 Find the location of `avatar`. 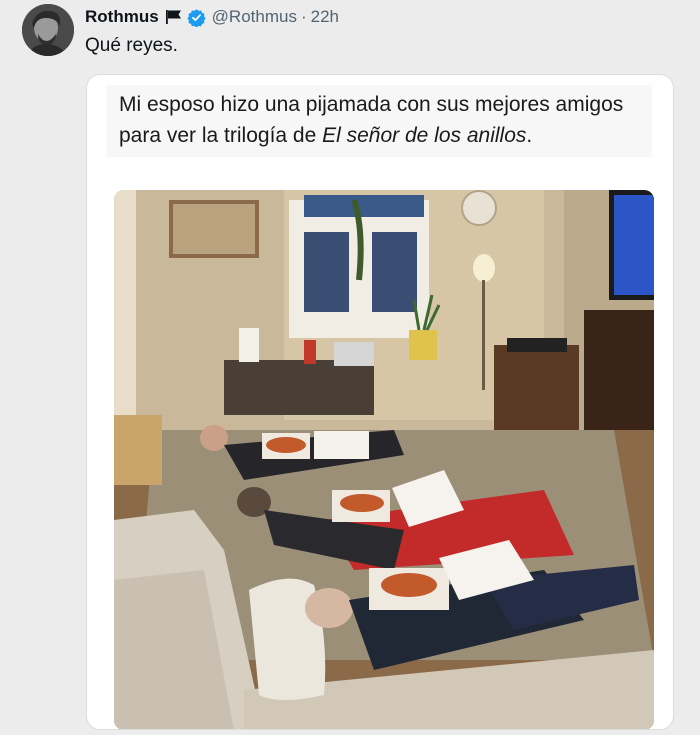

avatar is located at coordinates (48, 30).